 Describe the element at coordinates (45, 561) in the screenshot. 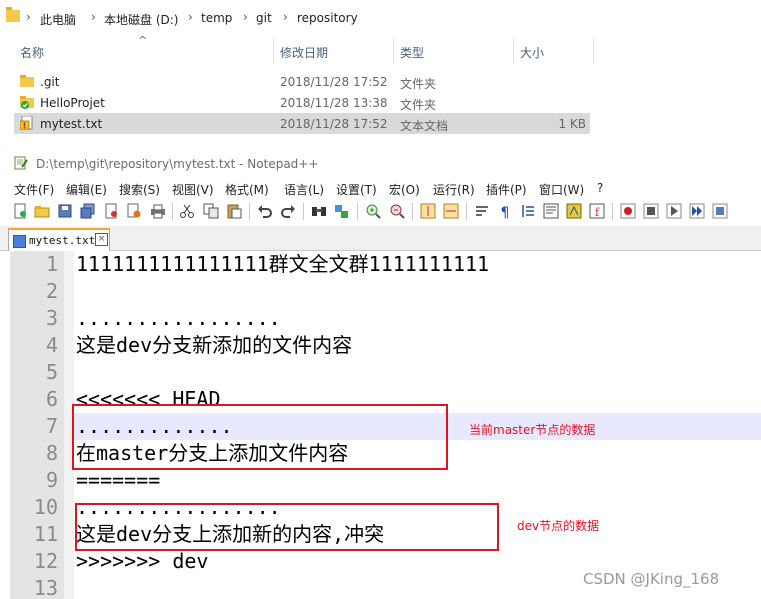

I see `line-number: 12` at that location.